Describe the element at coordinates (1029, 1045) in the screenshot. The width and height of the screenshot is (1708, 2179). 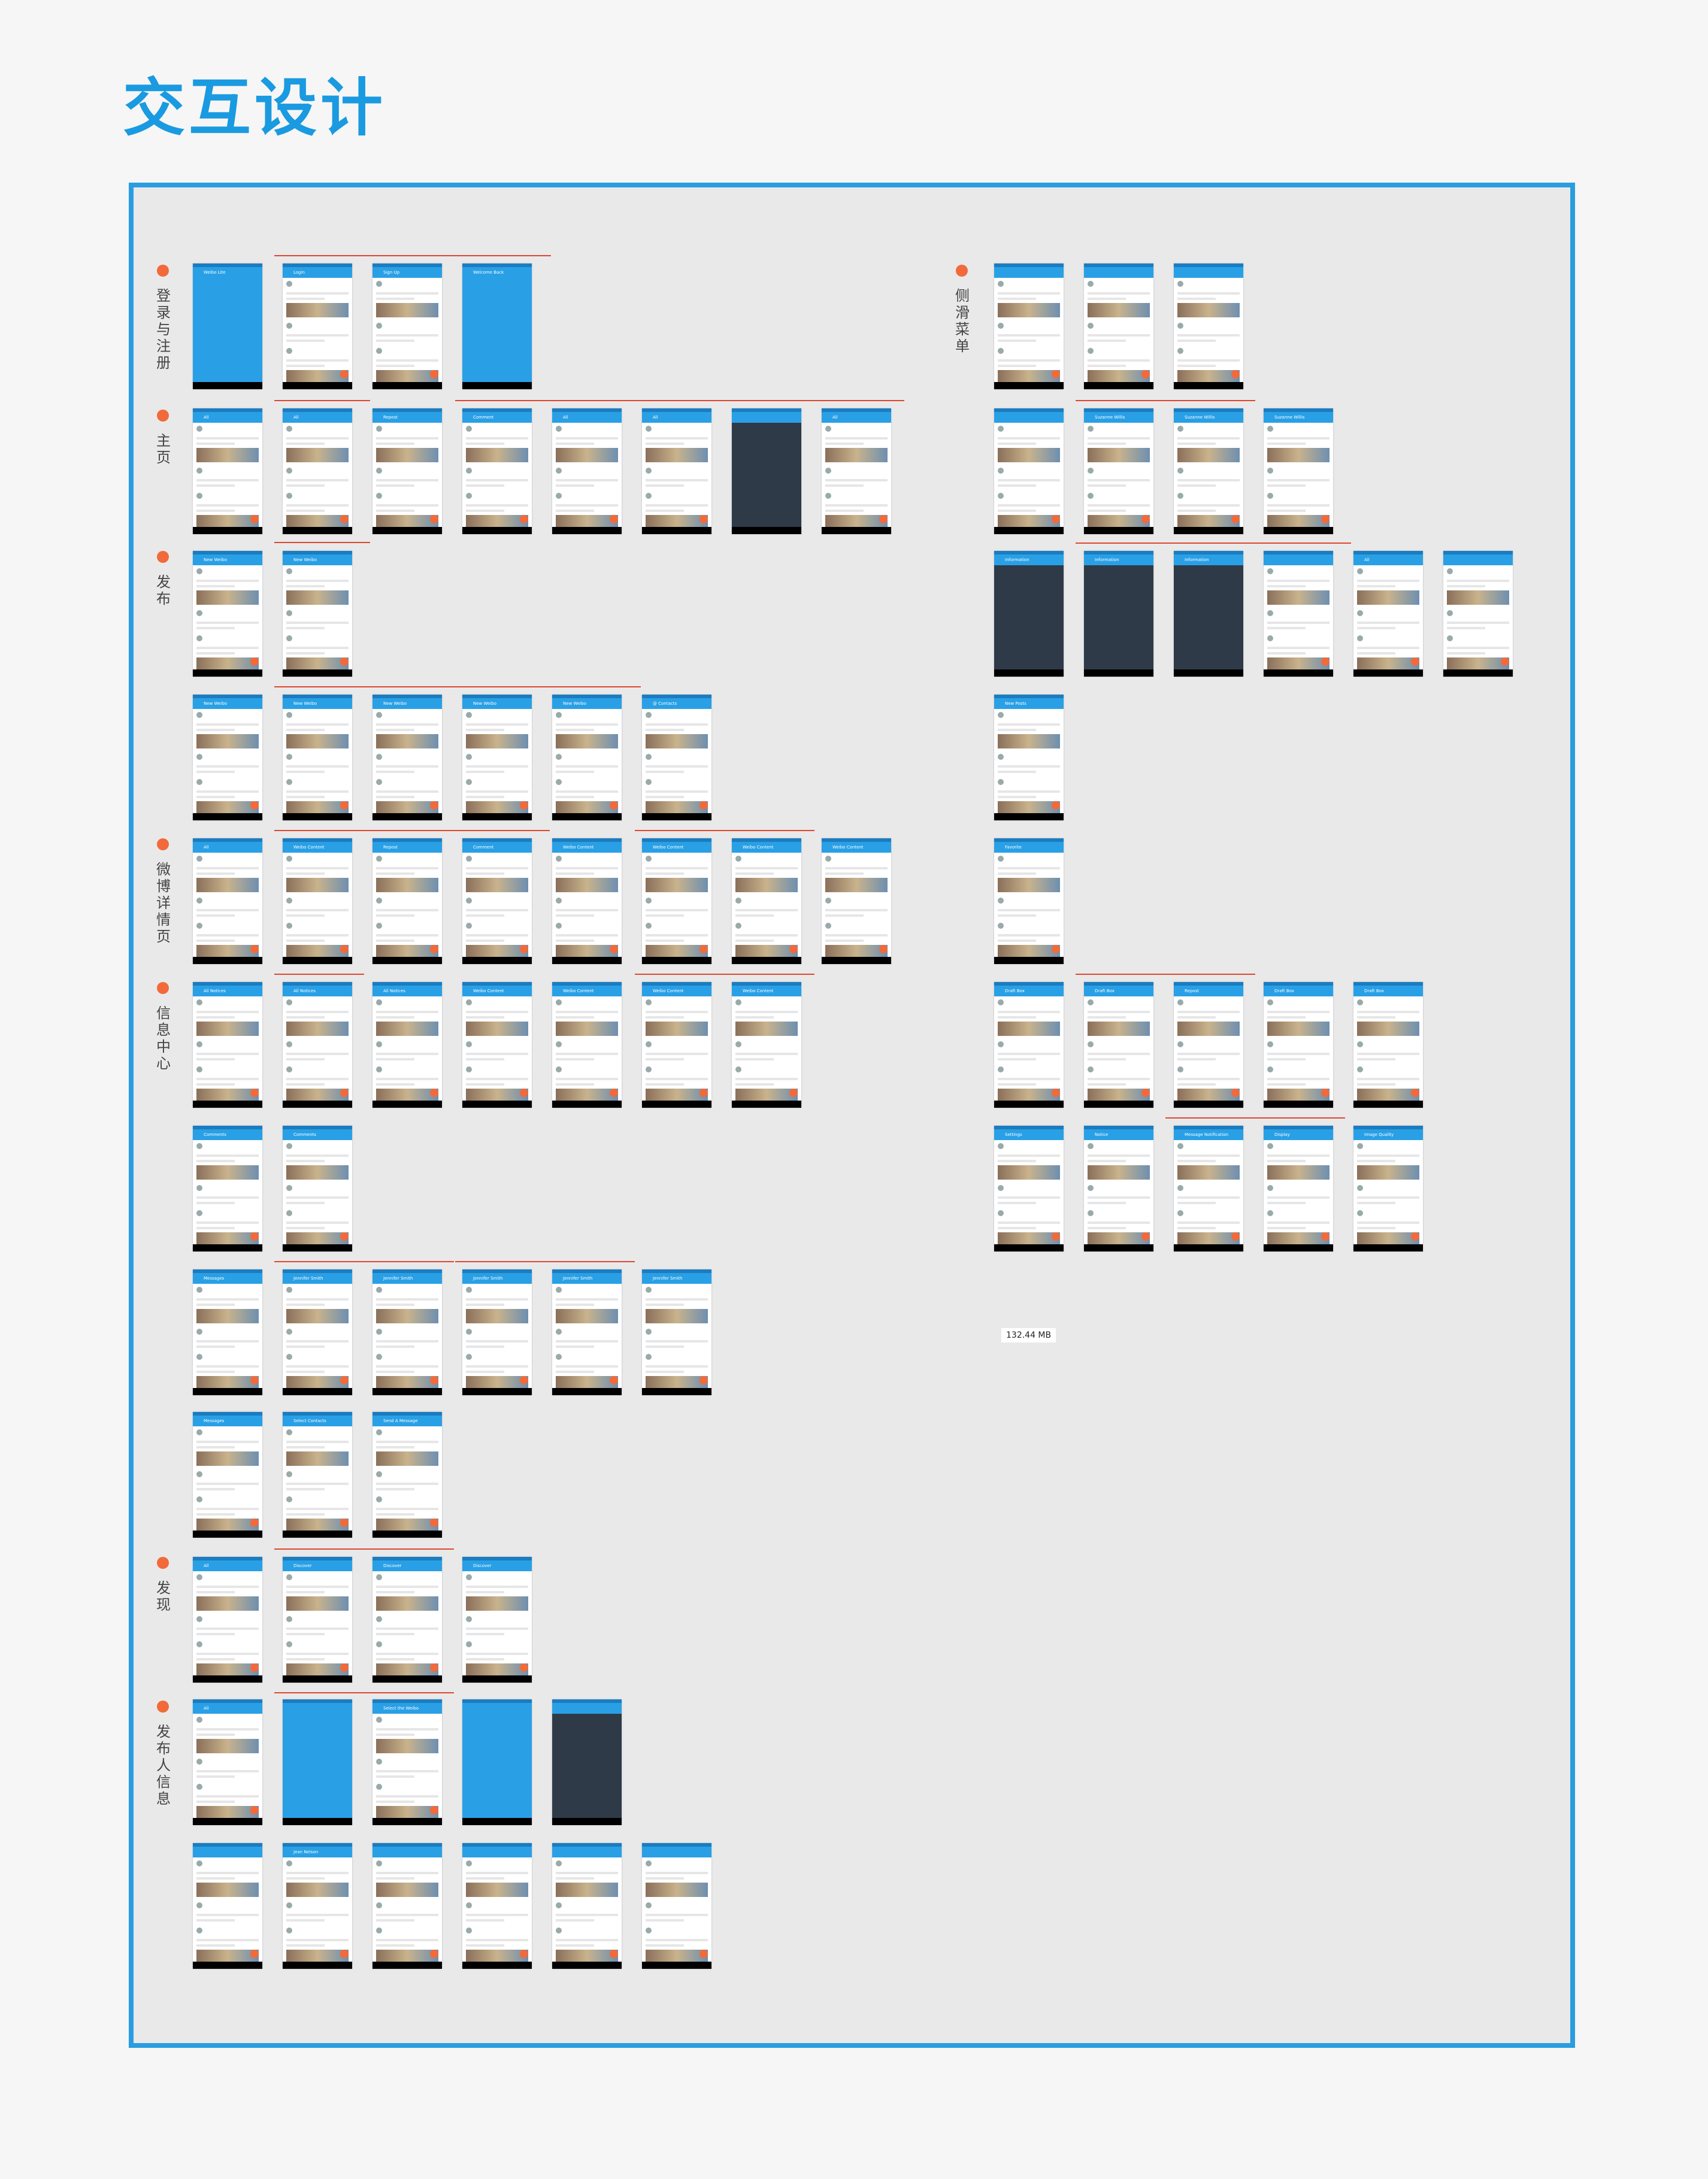
I see `app-screen-thumbnail: Draft Box` at that location.